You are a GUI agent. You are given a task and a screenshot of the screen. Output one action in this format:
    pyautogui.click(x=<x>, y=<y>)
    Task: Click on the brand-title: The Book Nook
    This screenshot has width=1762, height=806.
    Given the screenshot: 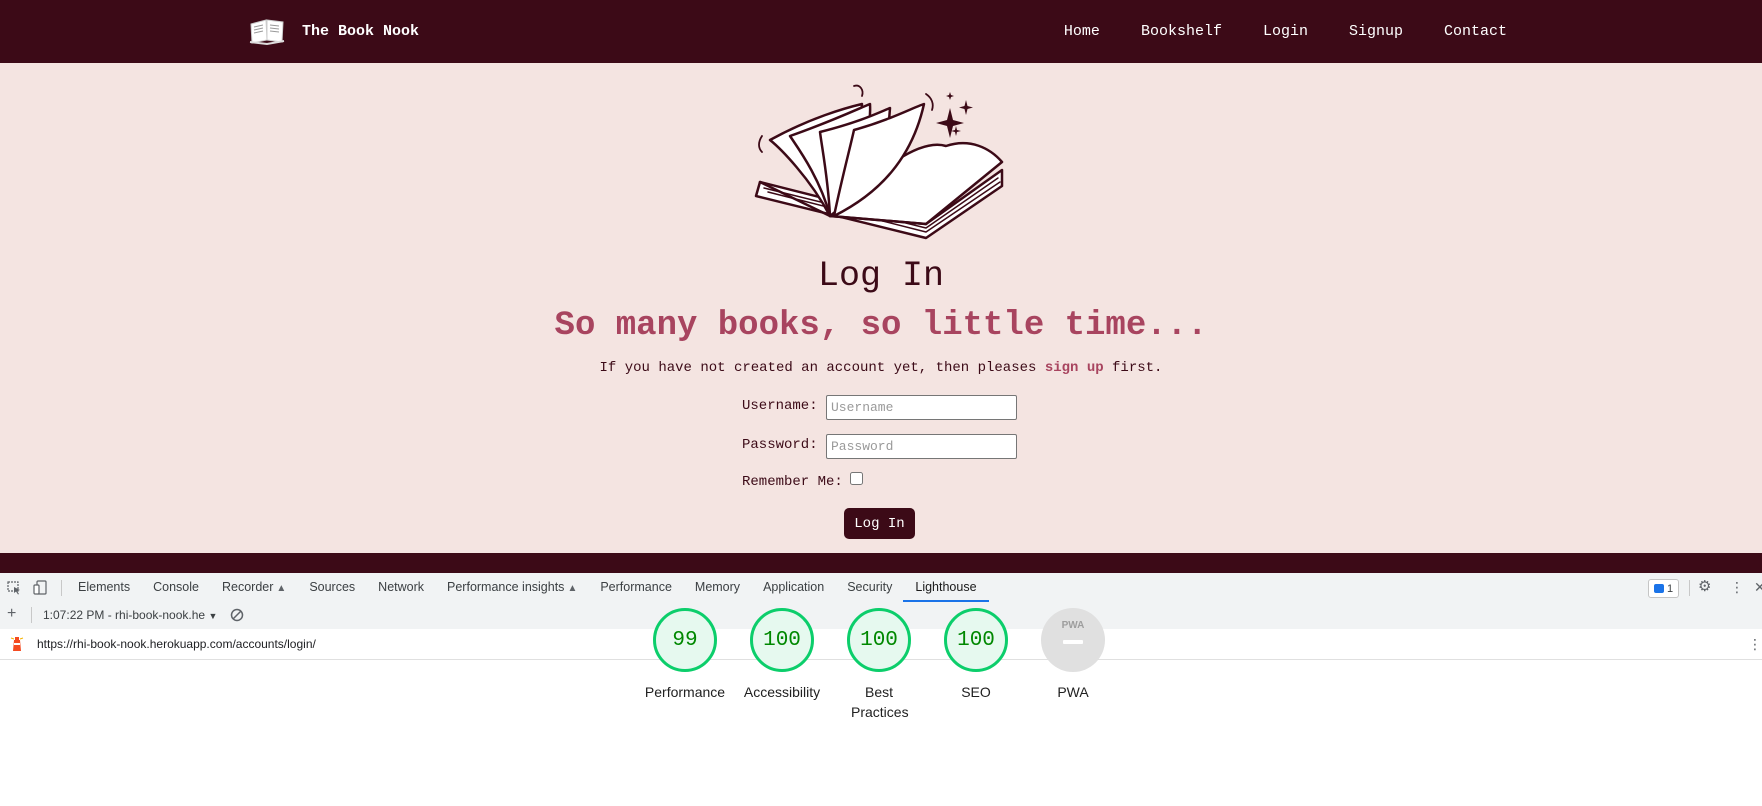 What is the action you would take?
    pyautogui.click(x=360, y=31)
    